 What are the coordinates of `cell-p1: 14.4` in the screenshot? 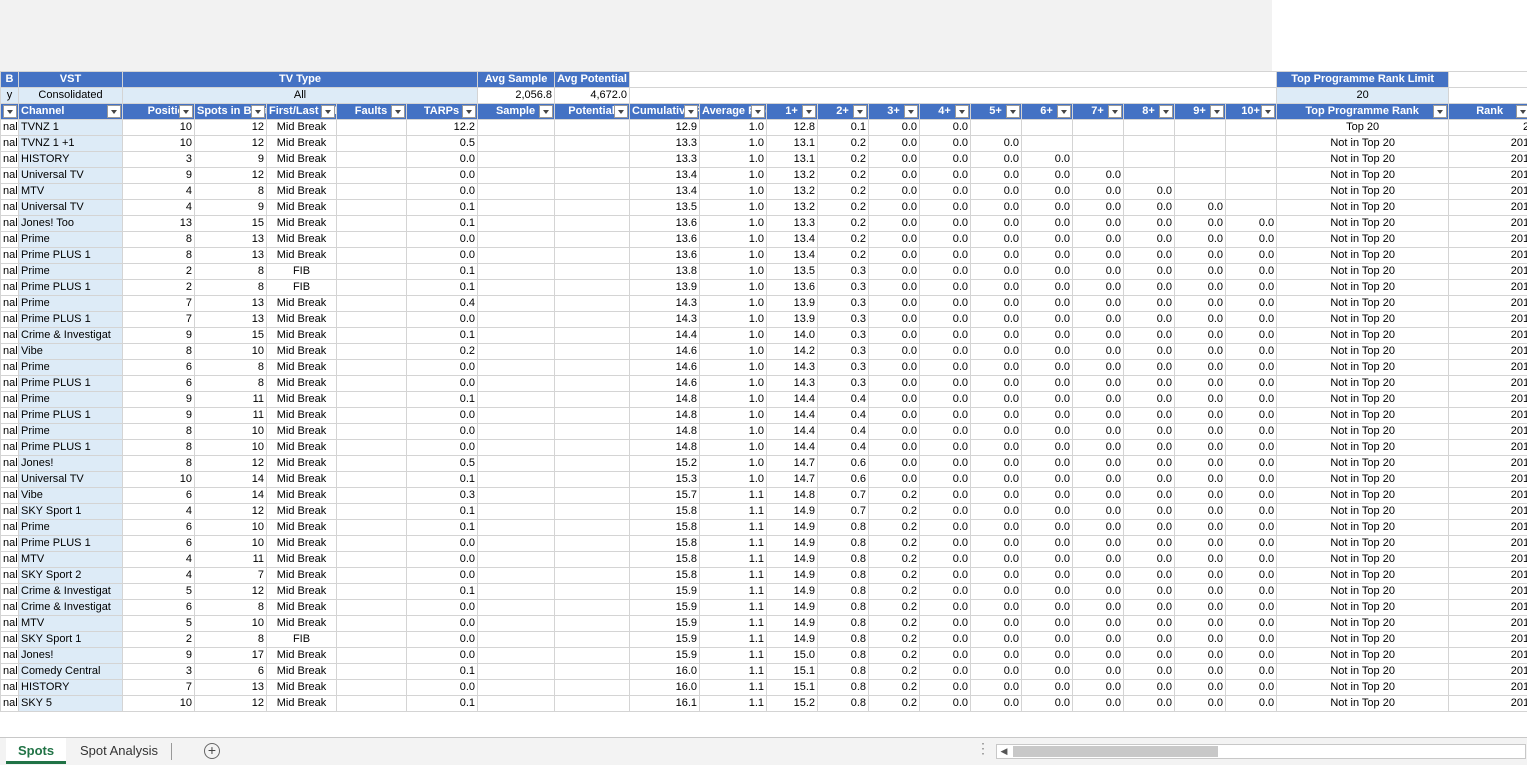 It's located at (792, 399).